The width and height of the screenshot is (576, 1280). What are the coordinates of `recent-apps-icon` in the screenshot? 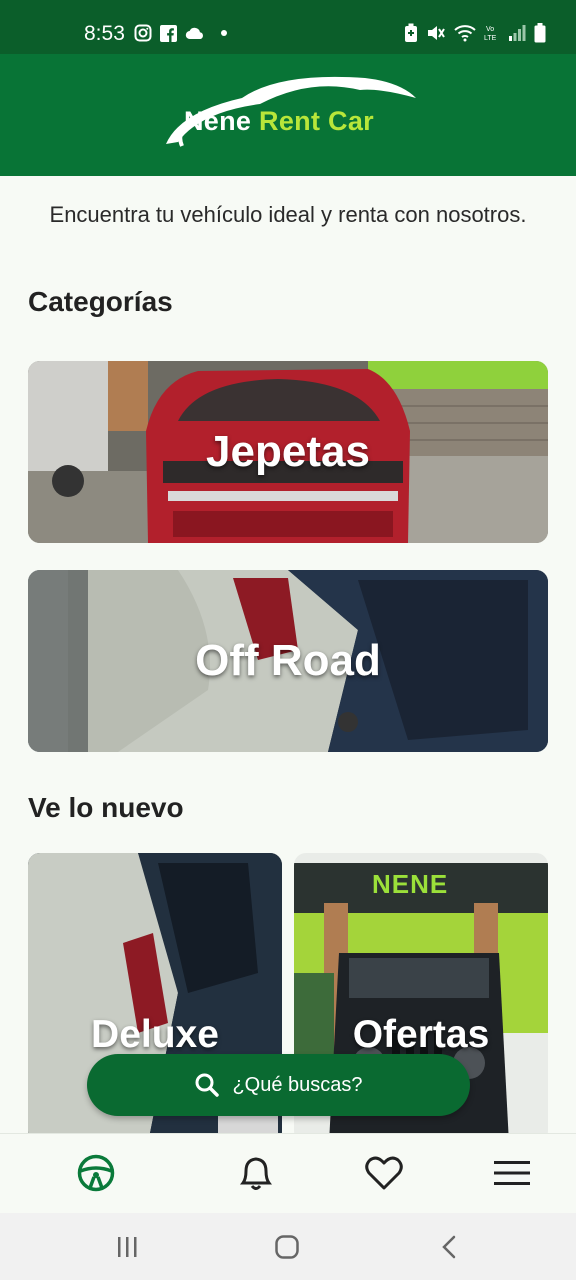 It's located at (127, 1247).